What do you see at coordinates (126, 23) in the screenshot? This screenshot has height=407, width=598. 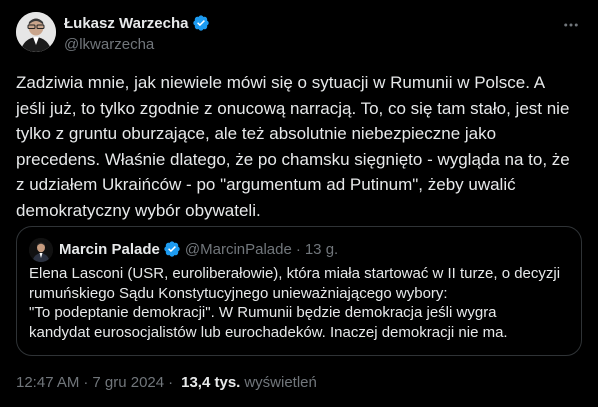 I see `author-display-name: Łukasz Warzecha` at bounding box center [126, 23].